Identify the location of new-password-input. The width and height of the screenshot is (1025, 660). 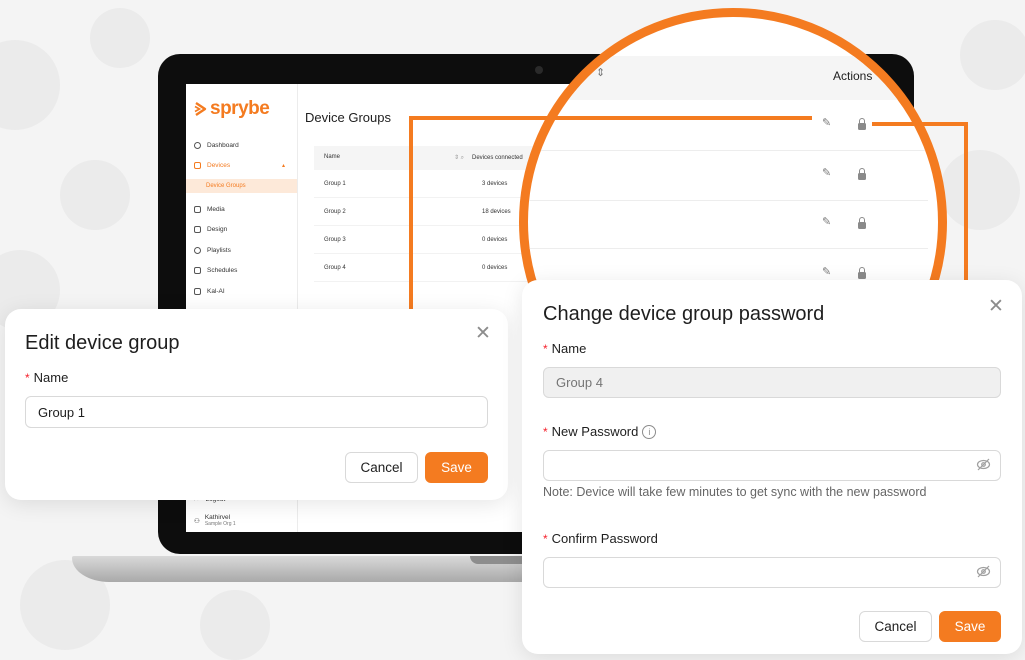
(772, 465).